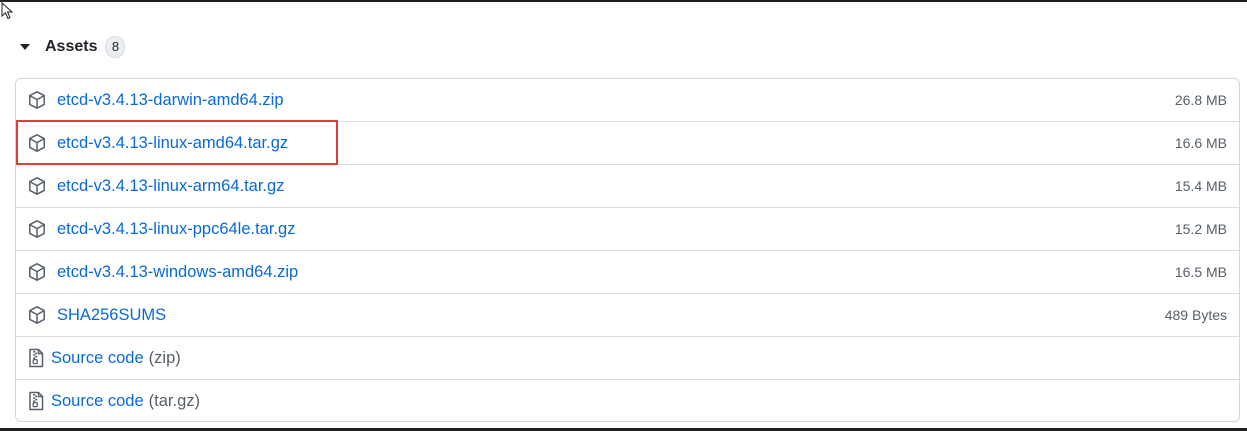 The image size is (1247, 431). I want to click on asset-size: 15.4 MB, so click(1200, 186).